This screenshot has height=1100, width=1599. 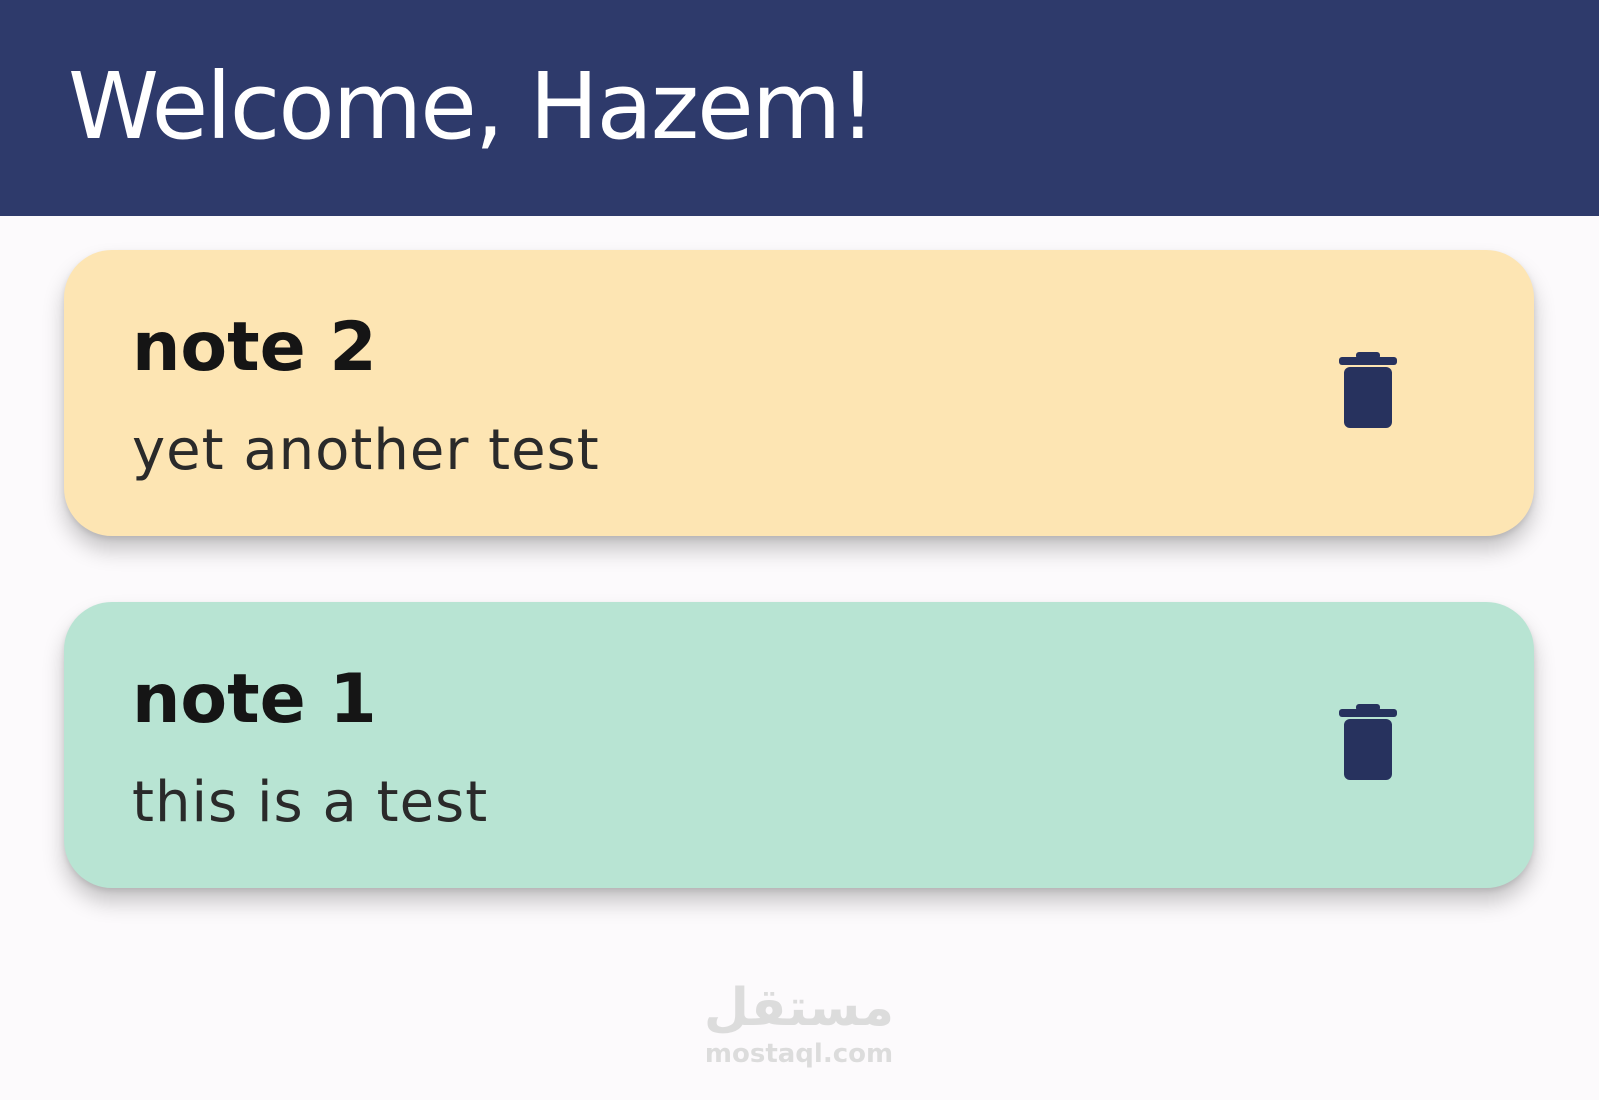 What do you see at coordinates (366, 450) in the screenshot?
I see `note-body: yet another test` at bounding box center [366, 450].